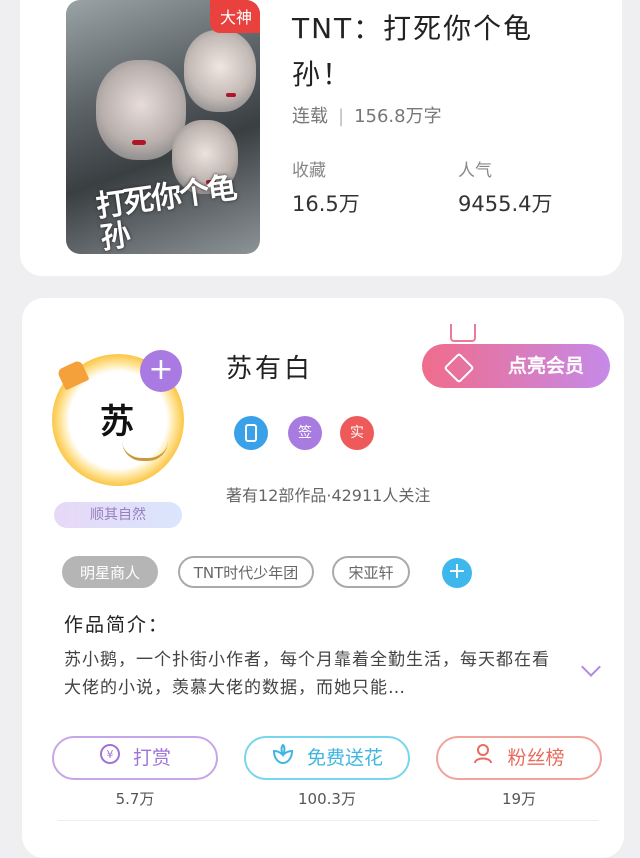 The height and width of the screenshot is (858, 640). What do you see at coordinates (328, 820) in the screenshot?
I see `divider` at bounding box center [328, 820].